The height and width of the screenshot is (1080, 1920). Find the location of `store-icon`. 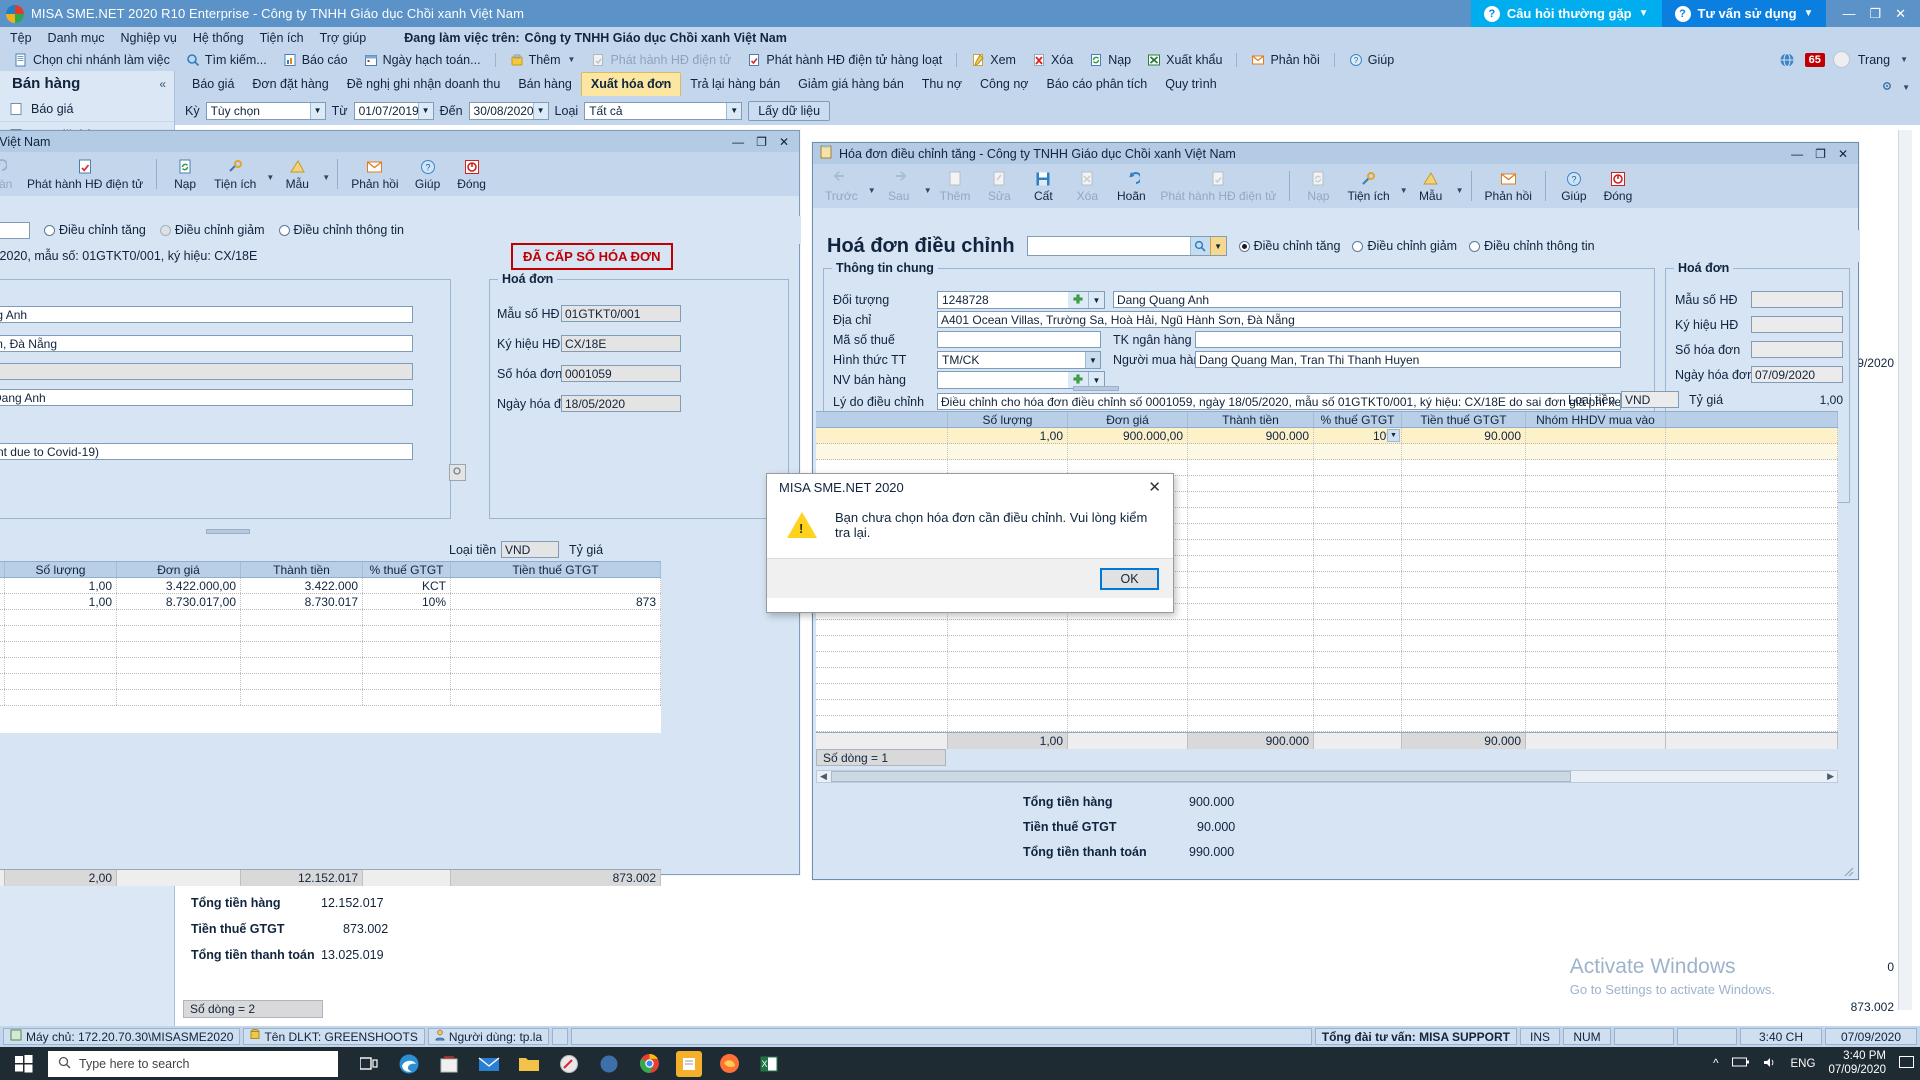

store-icon is located at coordinates (449, 1064).